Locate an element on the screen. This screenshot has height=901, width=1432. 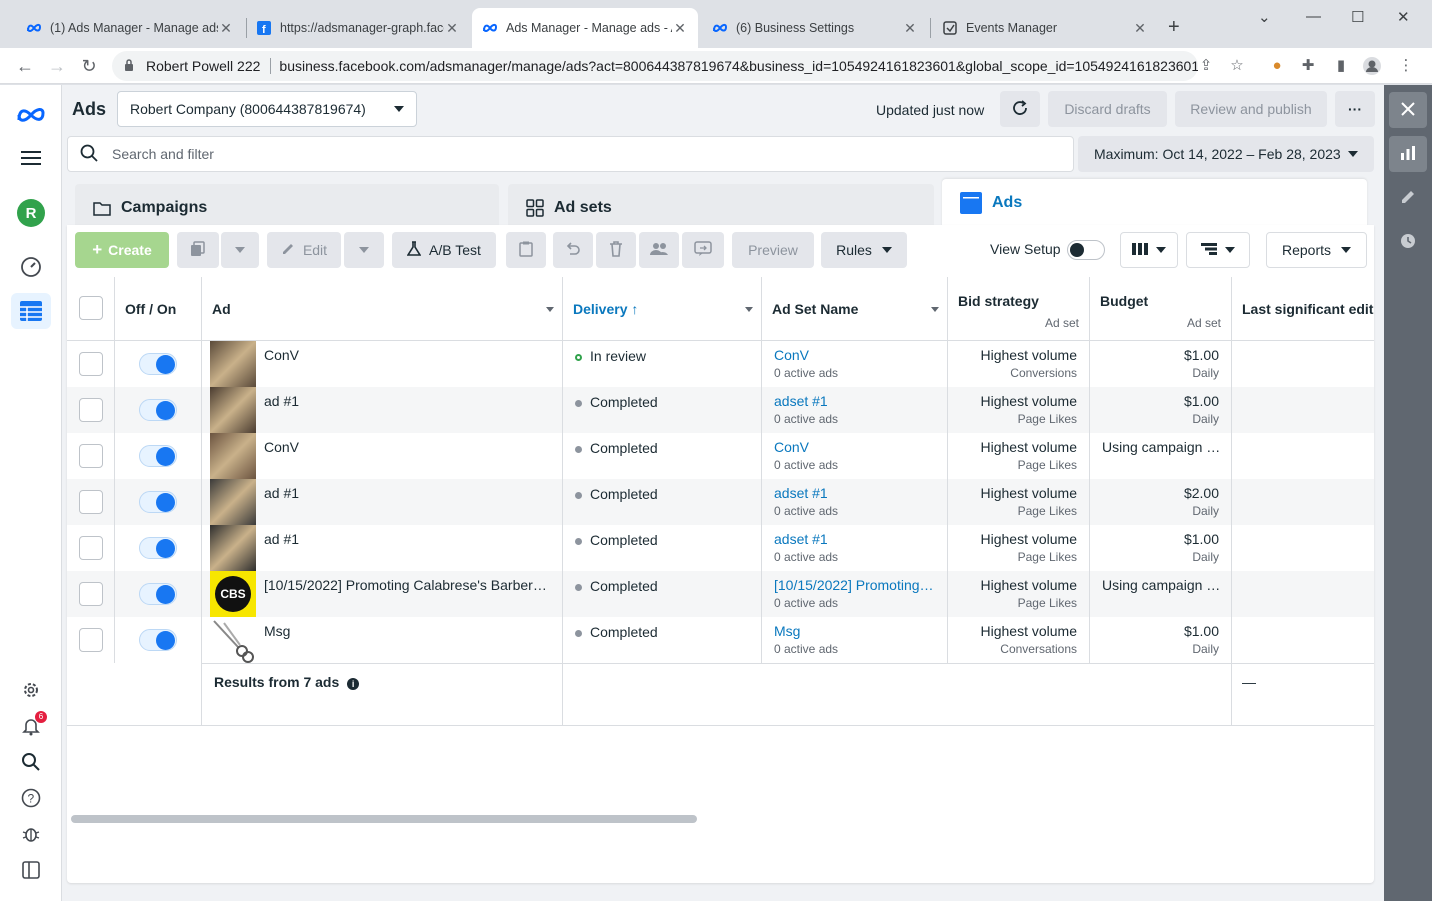
preview-button: Preview is located at coordinates (773, 250).